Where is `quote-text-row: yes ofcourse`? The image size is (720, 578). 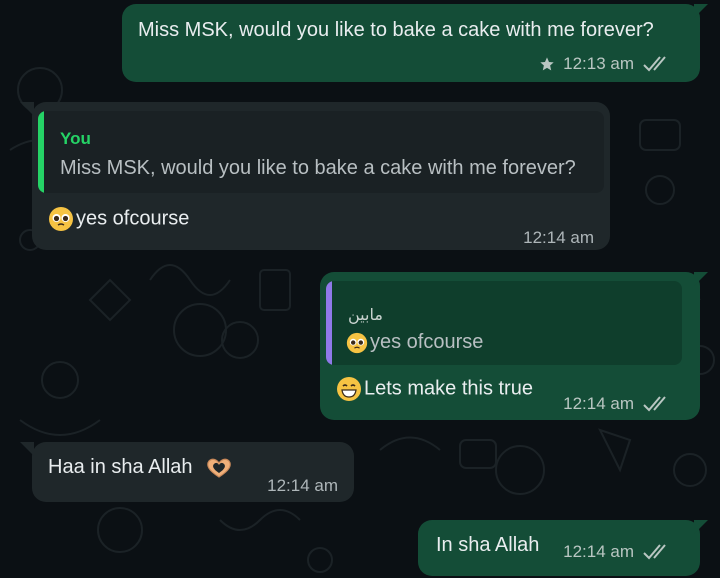 quote-text-row: yes ofcourse is located at coordinates (414, 342).